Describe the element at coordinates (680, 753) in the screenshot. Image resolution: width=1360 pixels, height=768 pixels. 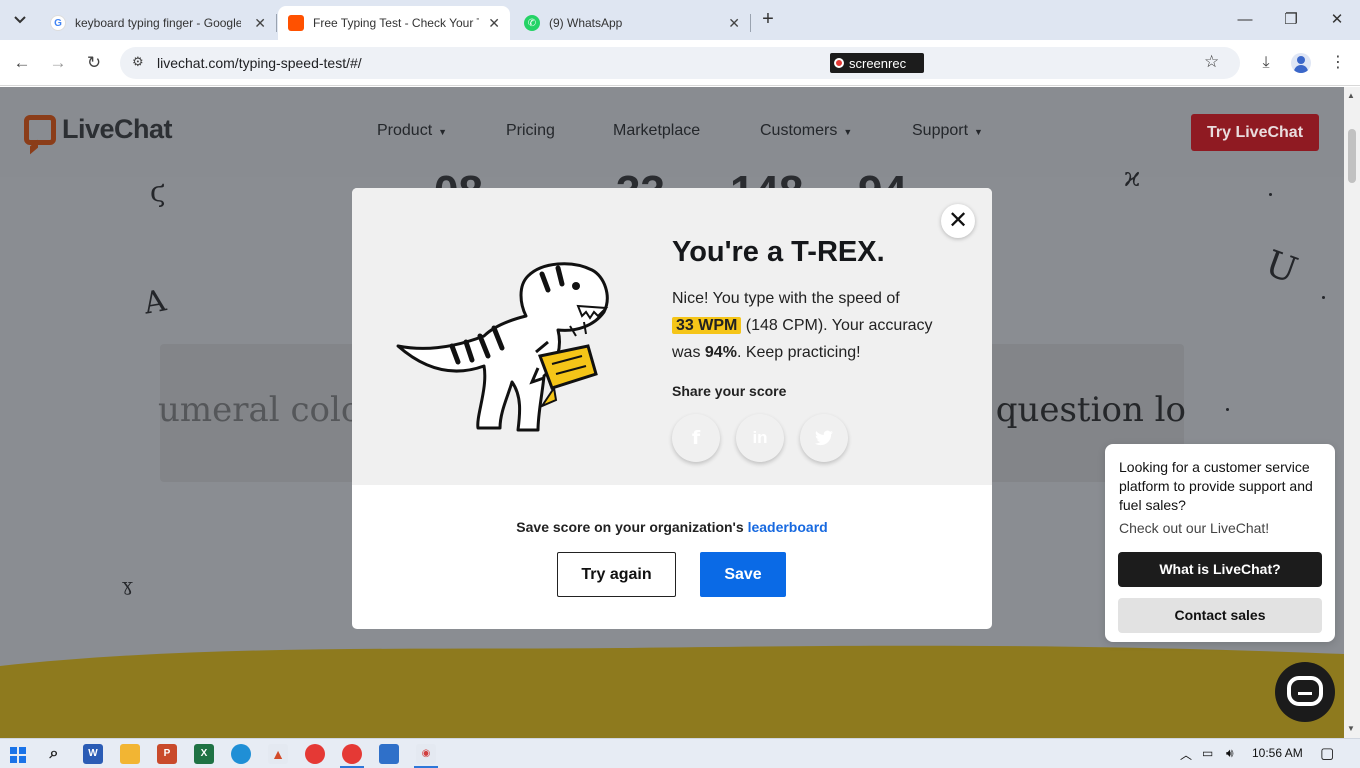
I see `windows-taskbar: ⌕ W P X ▲ ◉ ︿ ▭ 🔊︎ 10:56 AM ▢` at that location.